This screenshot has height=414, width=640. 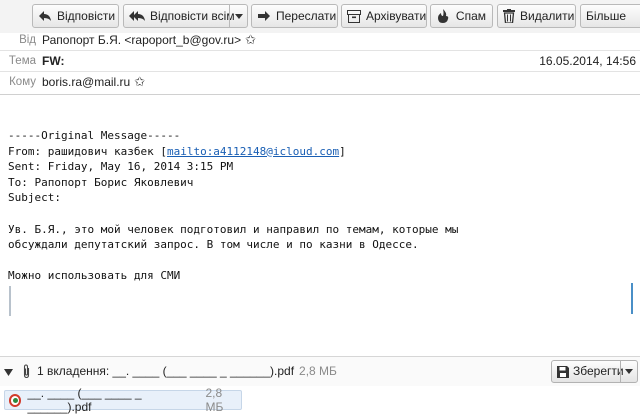 I want to click on attachment-item: __. ____ (___ ____ _ ______).pdf 2,8 МБ, so click(x=123, y=400).